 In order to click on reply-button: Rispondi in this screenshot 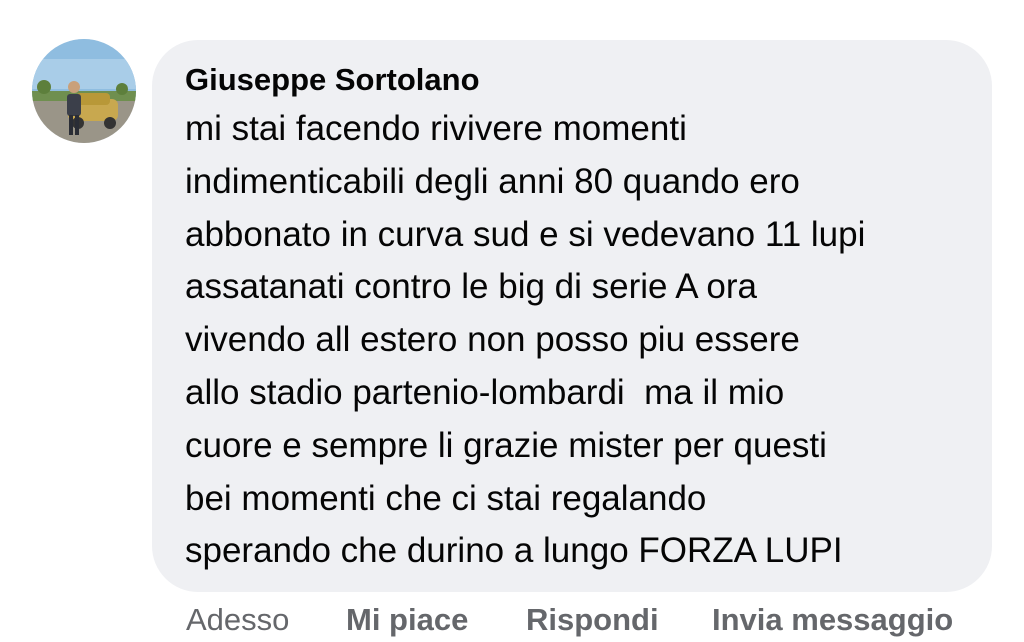, I will do `click(592, 620)`.